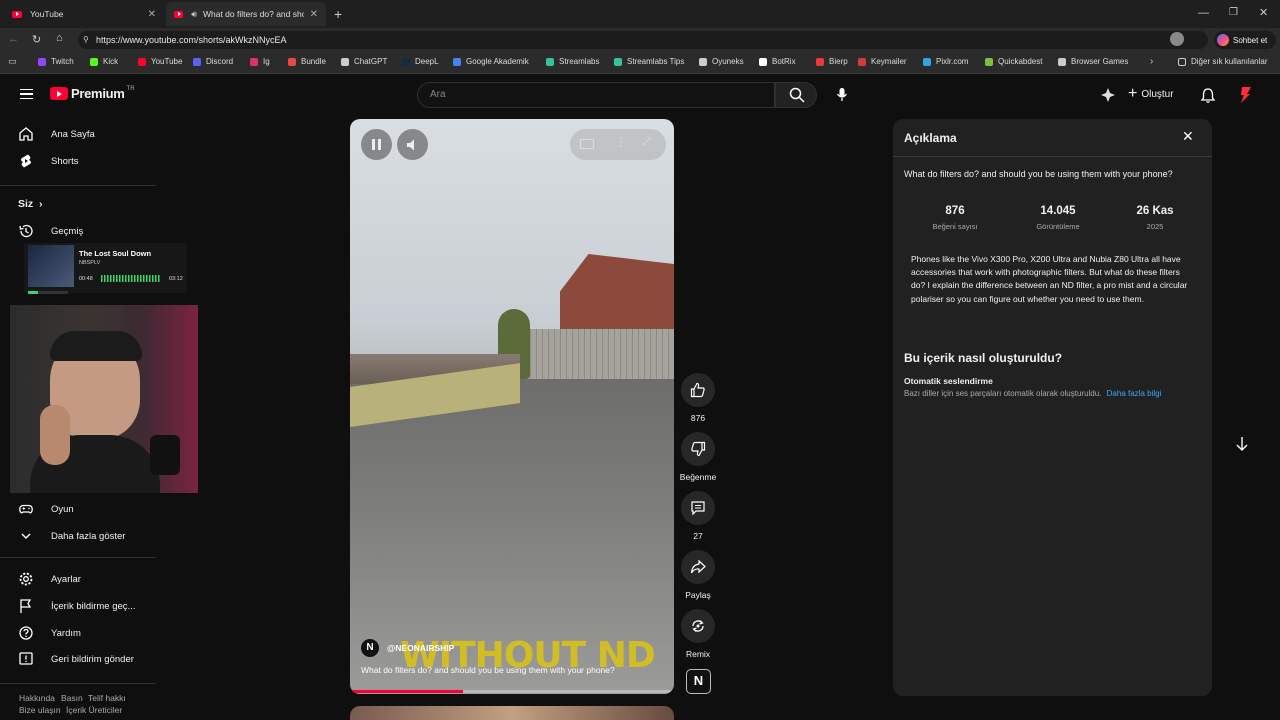  Describe the element at coordinates (646, 142) in the screenshot. I see `fullscreen-icon: ⤢` at that location.